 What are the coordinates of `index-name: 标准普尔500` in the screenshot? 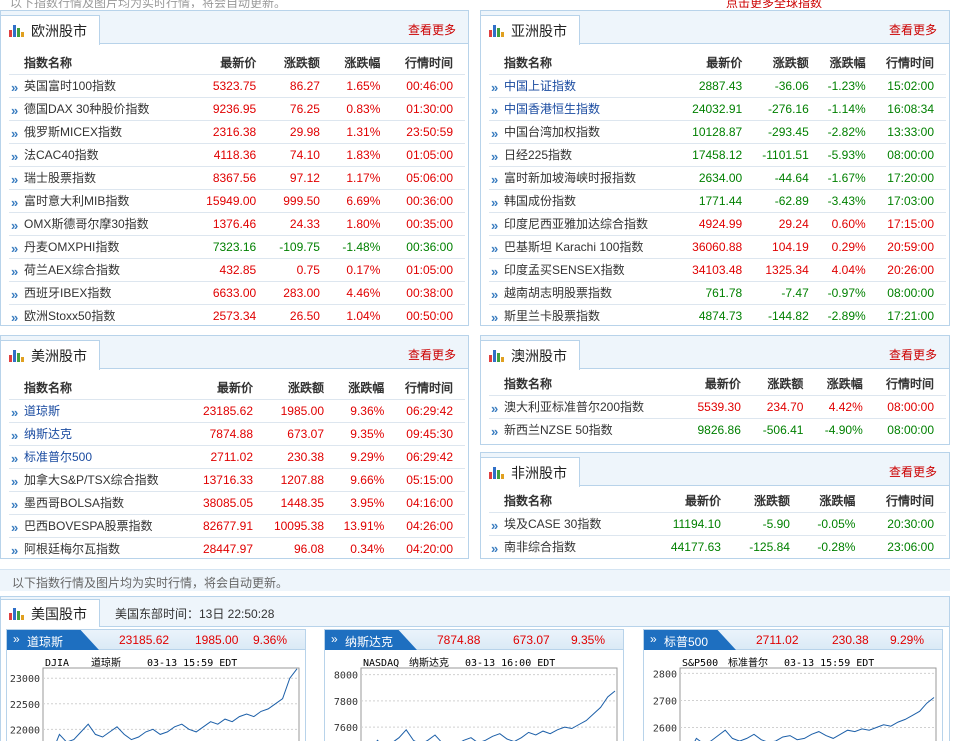 It's located at (101, 456).